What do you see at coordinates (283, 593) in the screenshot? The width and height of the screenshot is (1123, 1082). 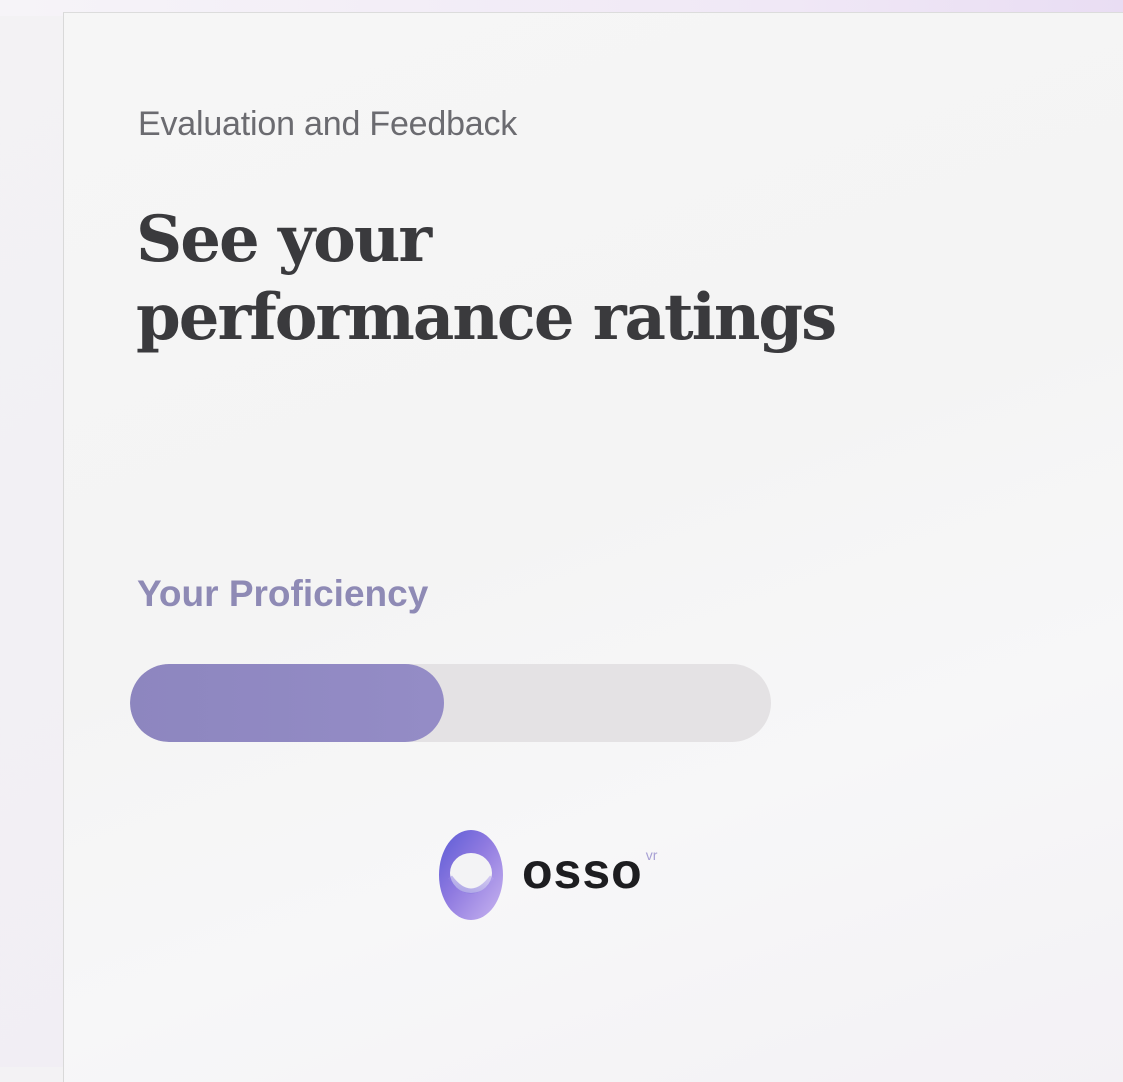 I see `proficiency-label: Your Proficiency` at bounding box center [283, 593].